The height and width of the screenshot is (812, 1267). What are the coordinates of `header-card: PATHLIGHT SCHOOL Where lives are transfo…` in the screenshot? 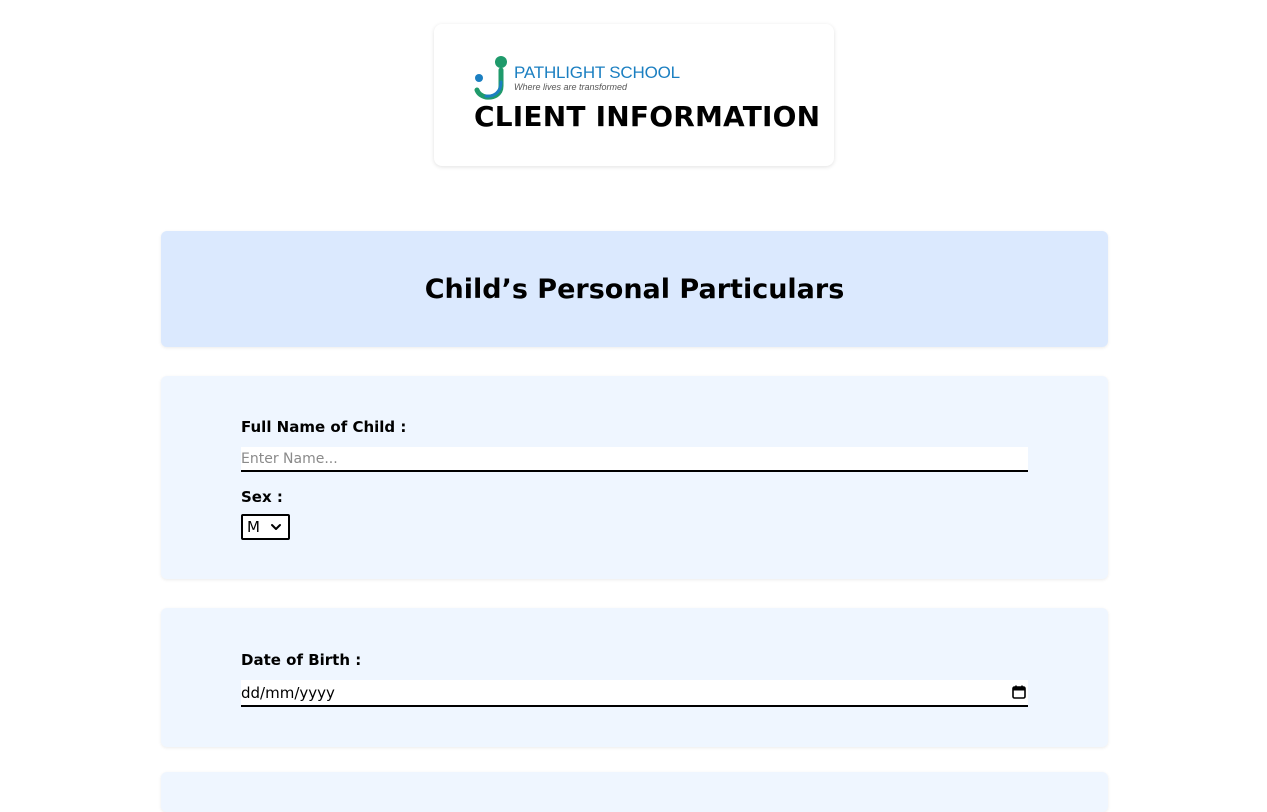 It's located at (634, 95).